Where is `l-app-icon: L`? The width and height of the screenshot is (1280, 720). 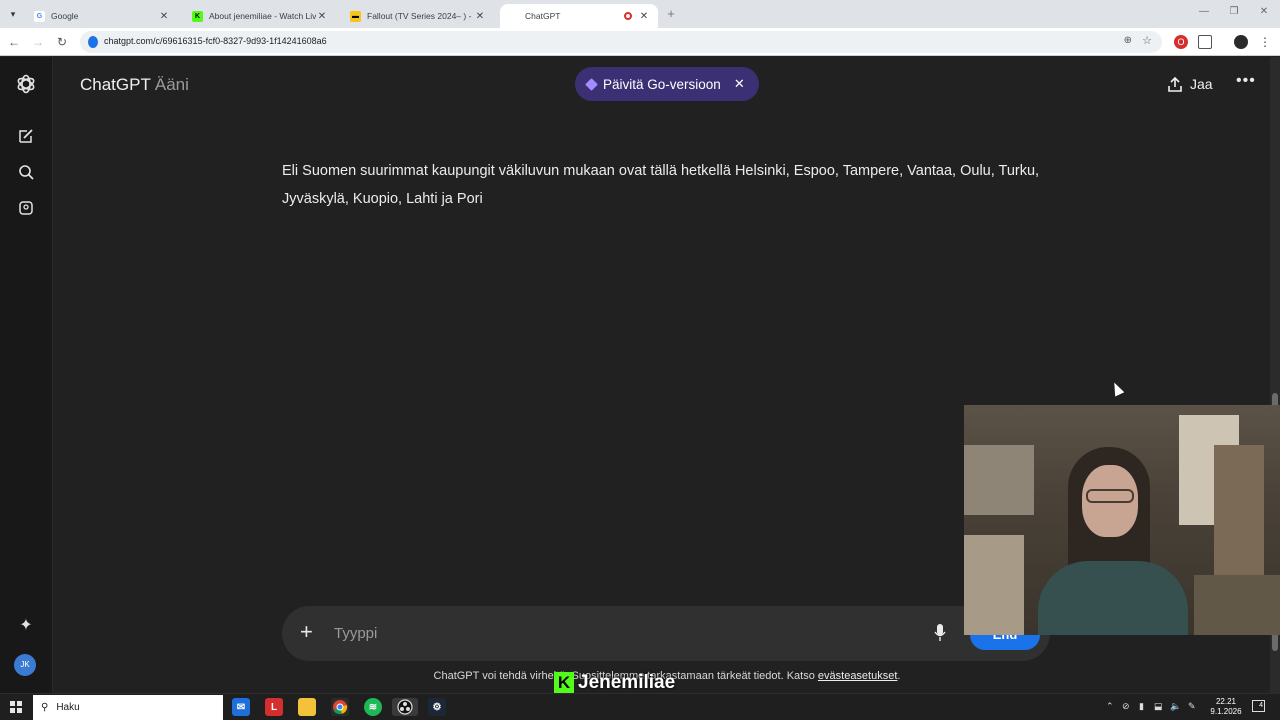 l-app-icon: L is located at coordinates (274, 707).